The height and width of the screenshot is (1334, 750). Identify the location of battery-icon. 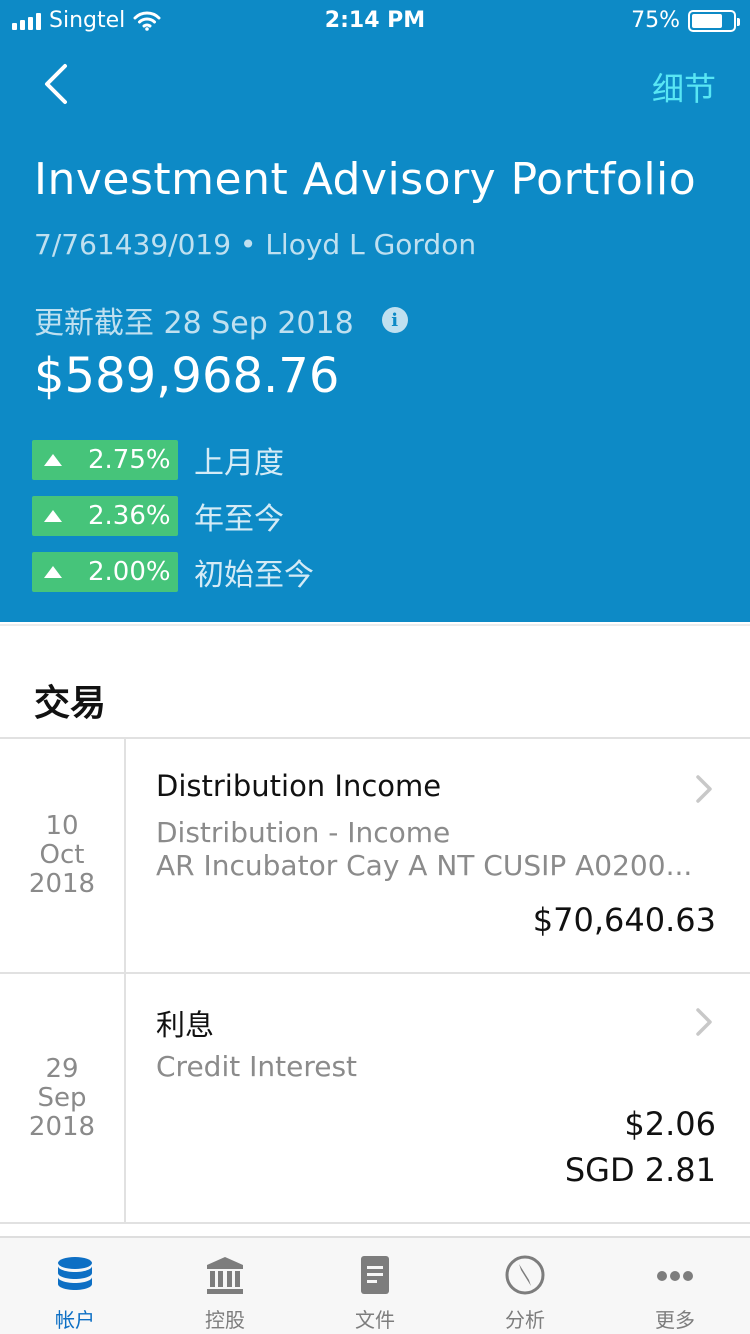
(714, 20).